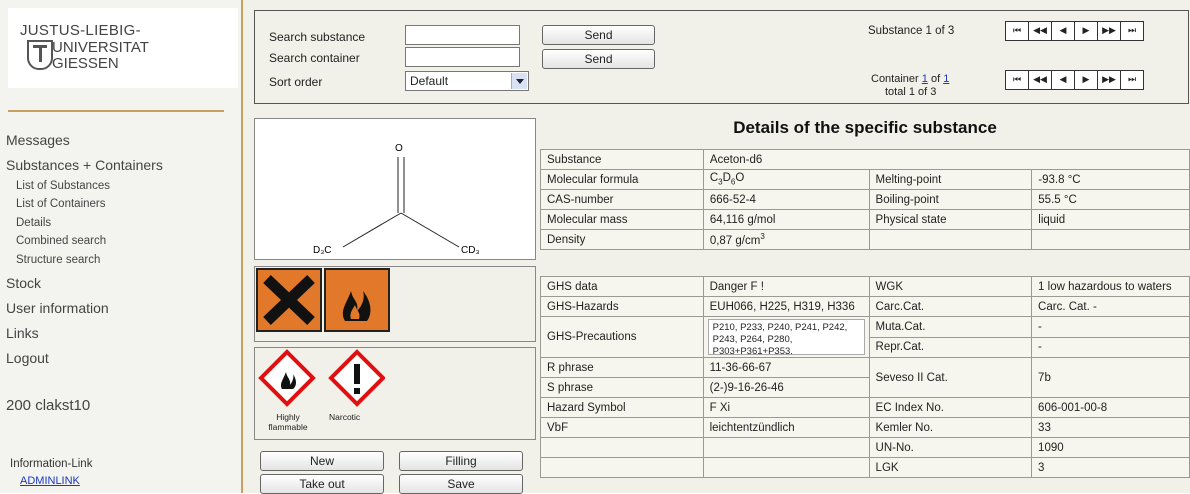 Image resolution: width=1190 pixels, height=494 pixels. What do you see at coordinates (63, 186) in the screenshot?
I see `nav-list-substances: List of Substances` at bounding box center [63, 186].